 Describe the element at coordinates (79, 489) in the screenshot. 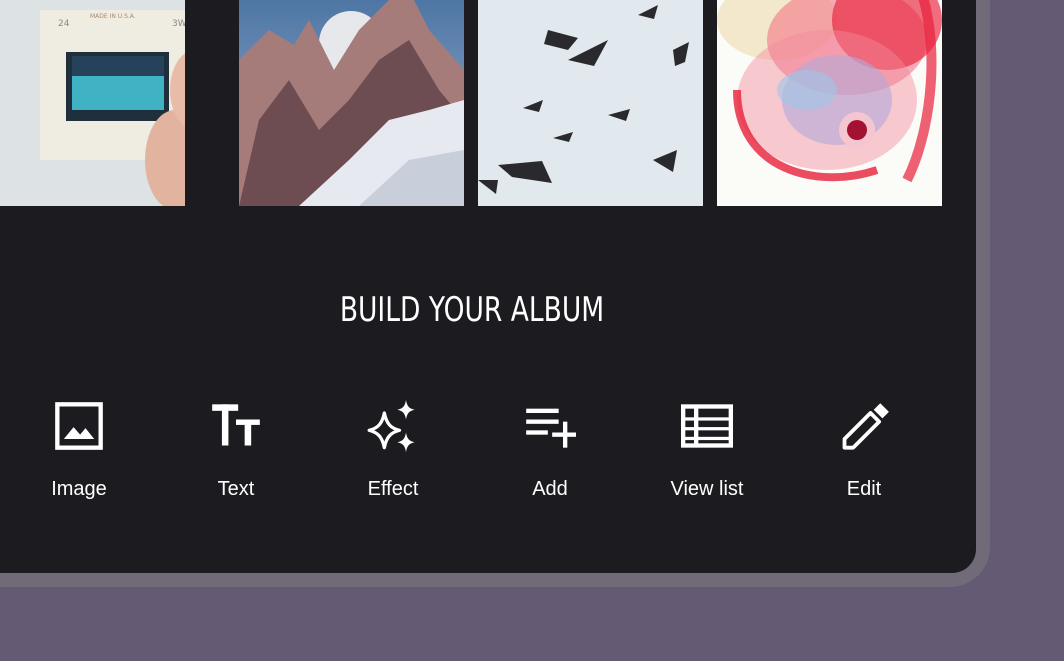

I see `tool-label: Image` at that location.